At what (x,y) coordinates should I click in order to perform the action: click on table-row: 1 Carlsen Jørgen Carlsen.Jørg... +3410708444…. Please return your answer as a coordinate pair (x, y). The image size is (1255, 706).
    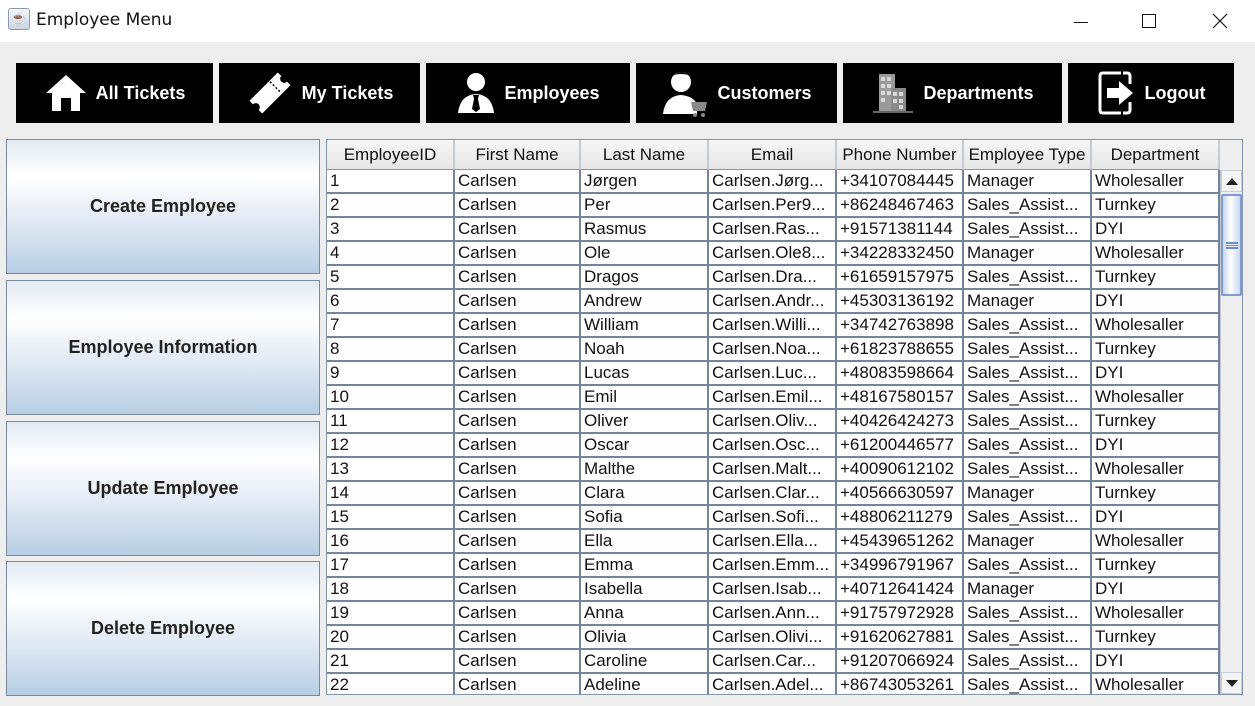
    Looking at the image, I should click on (773, 182).